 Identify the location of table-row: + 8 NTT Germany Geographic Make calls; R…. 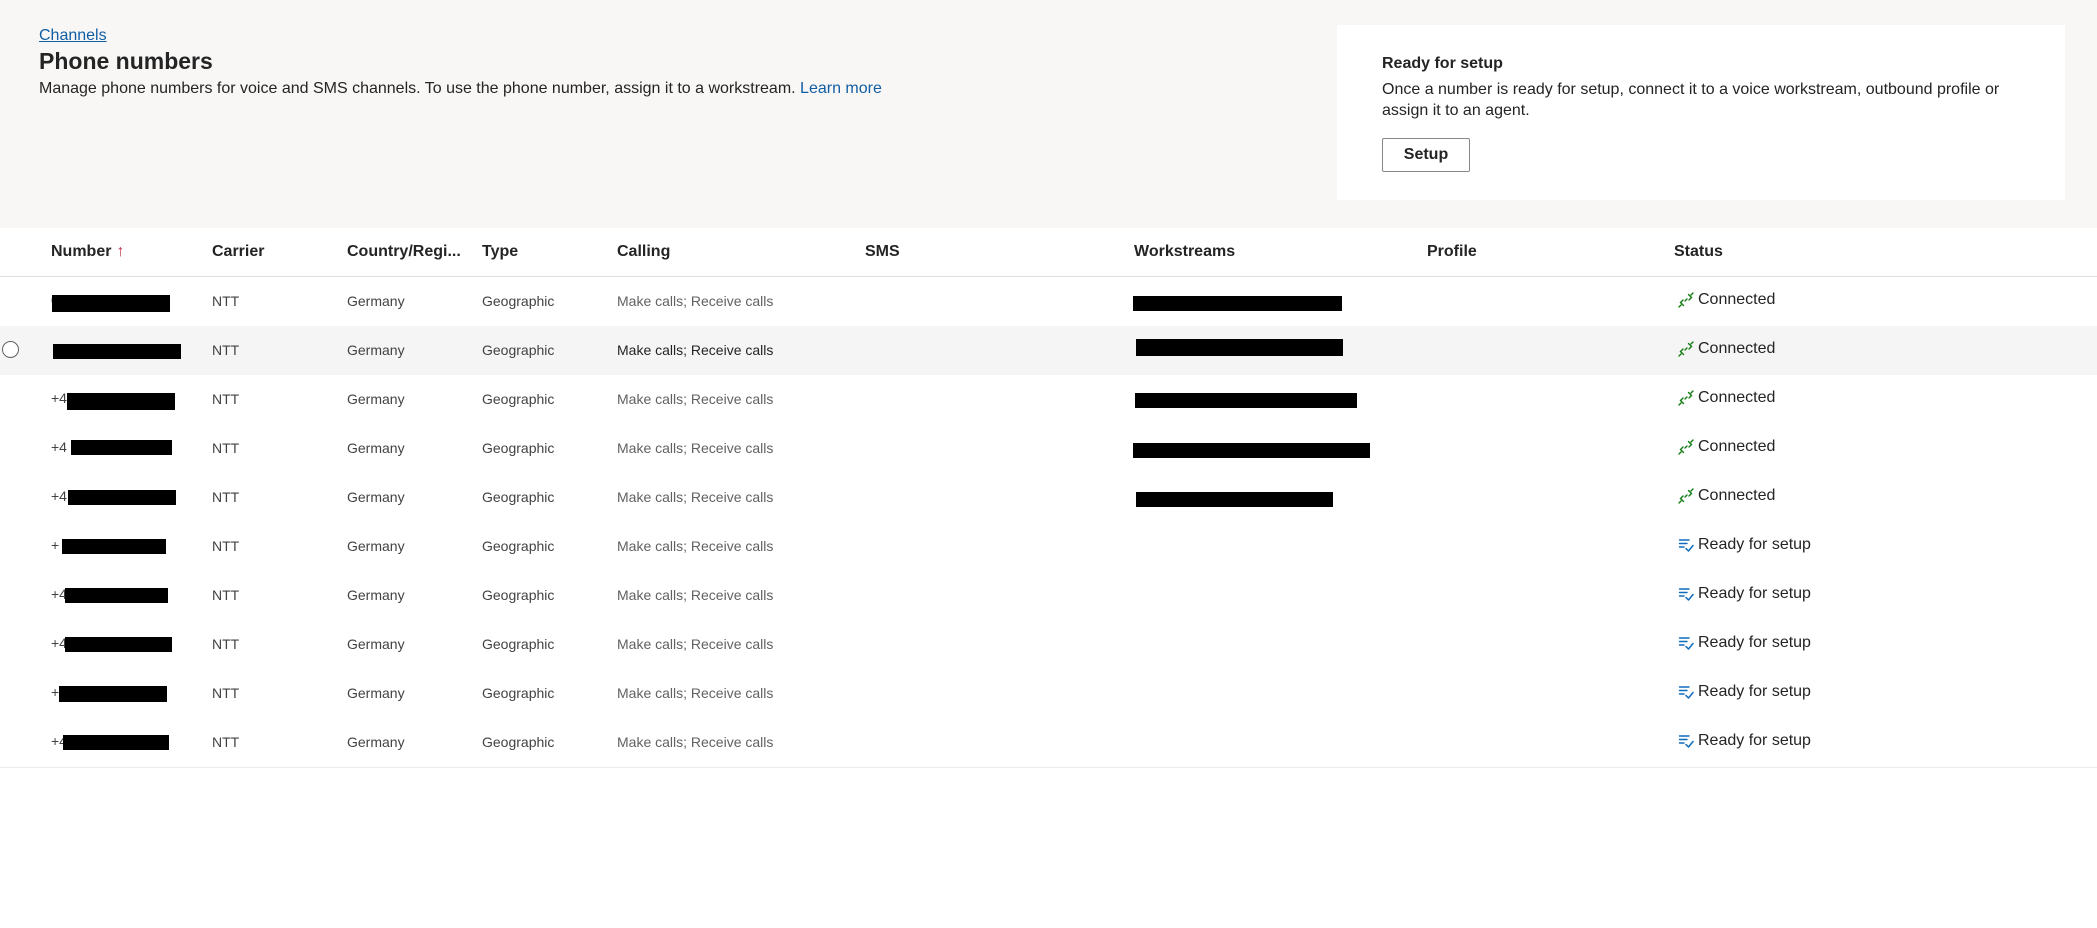
(1048, 694).